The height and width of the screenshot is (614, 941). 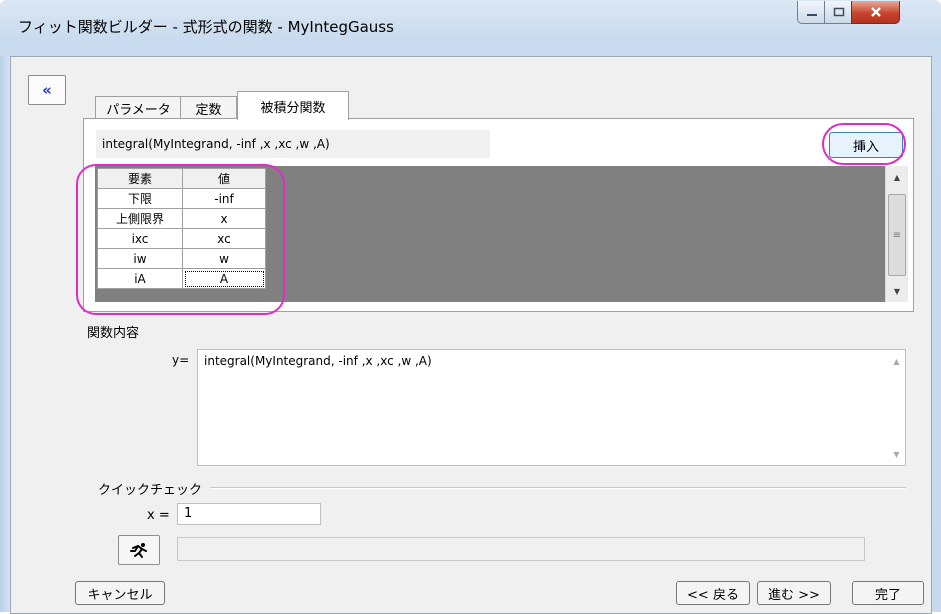 I want to click on close-icon, so click(x=875, y=12).